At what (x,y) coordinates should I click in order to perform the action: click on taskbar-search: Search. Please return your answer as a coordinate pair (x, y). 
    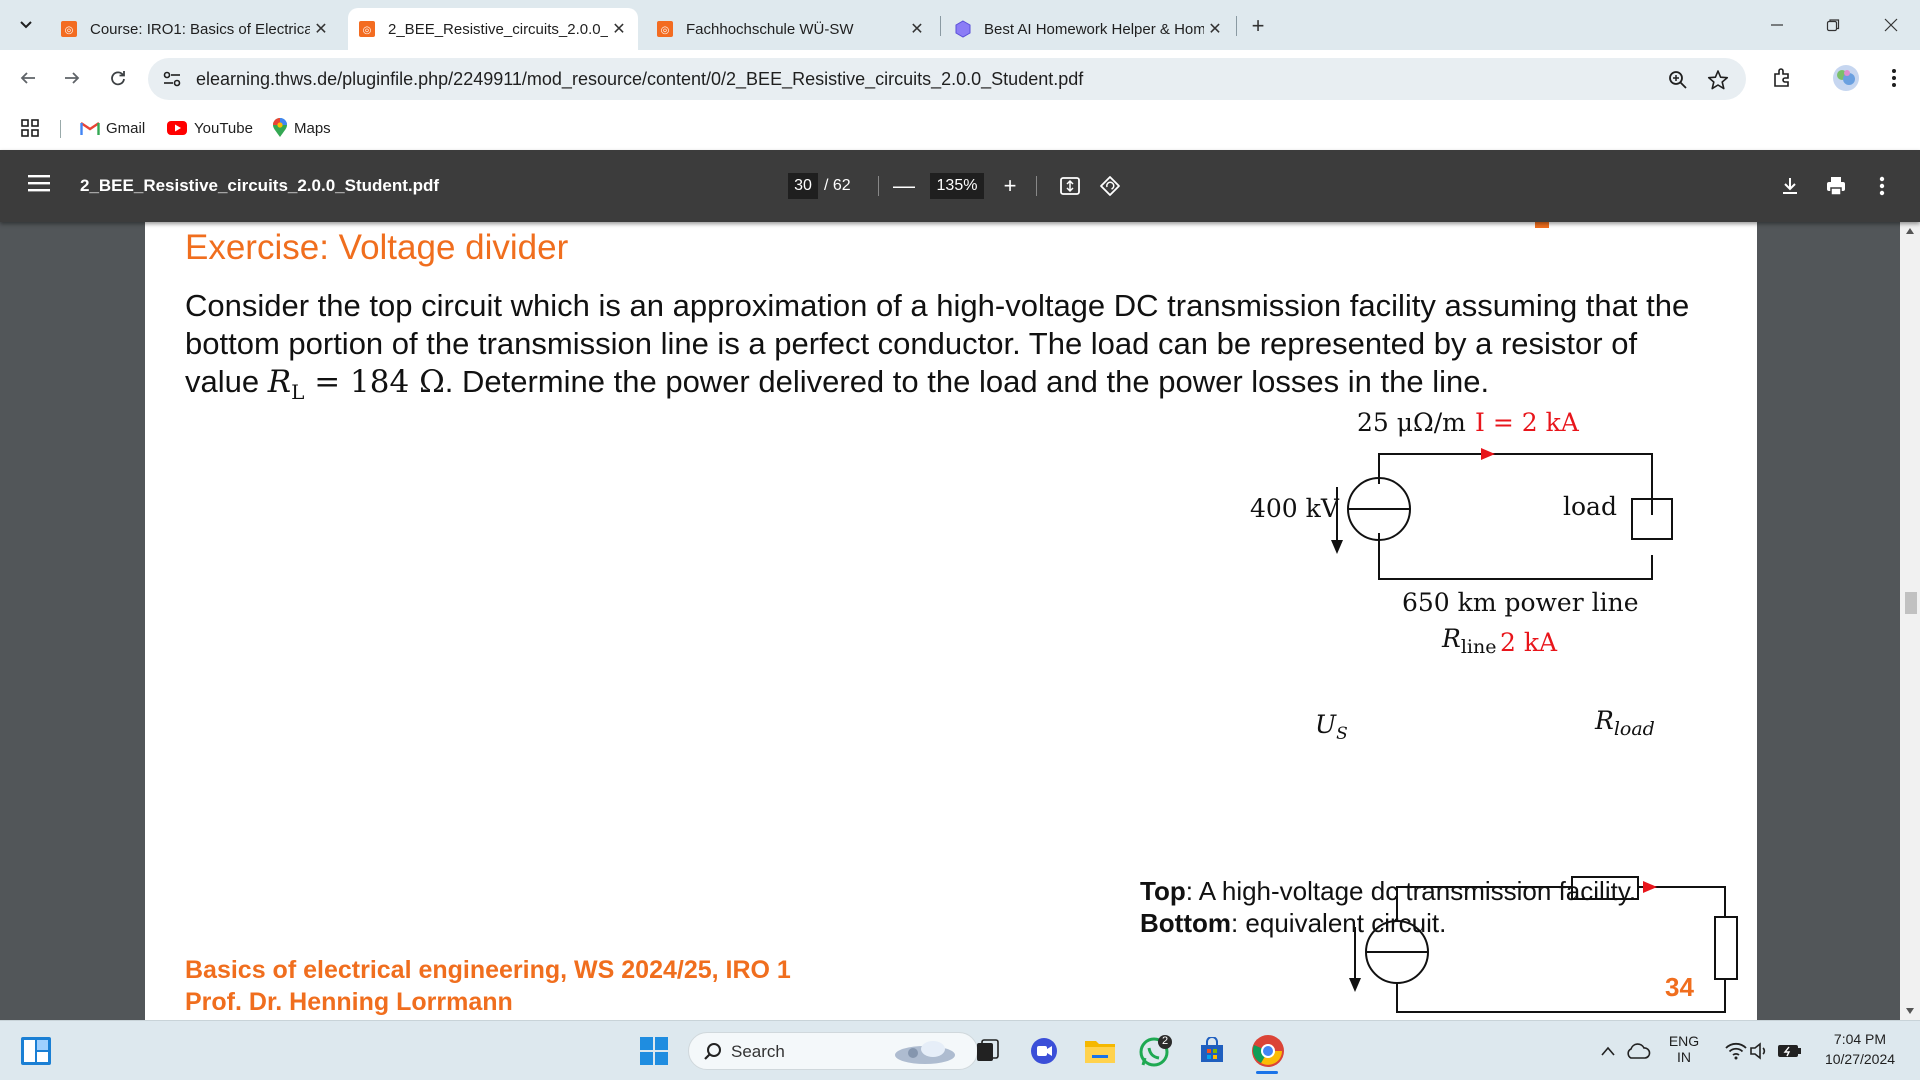
    Looking at the image, I should click on (833, 1051).